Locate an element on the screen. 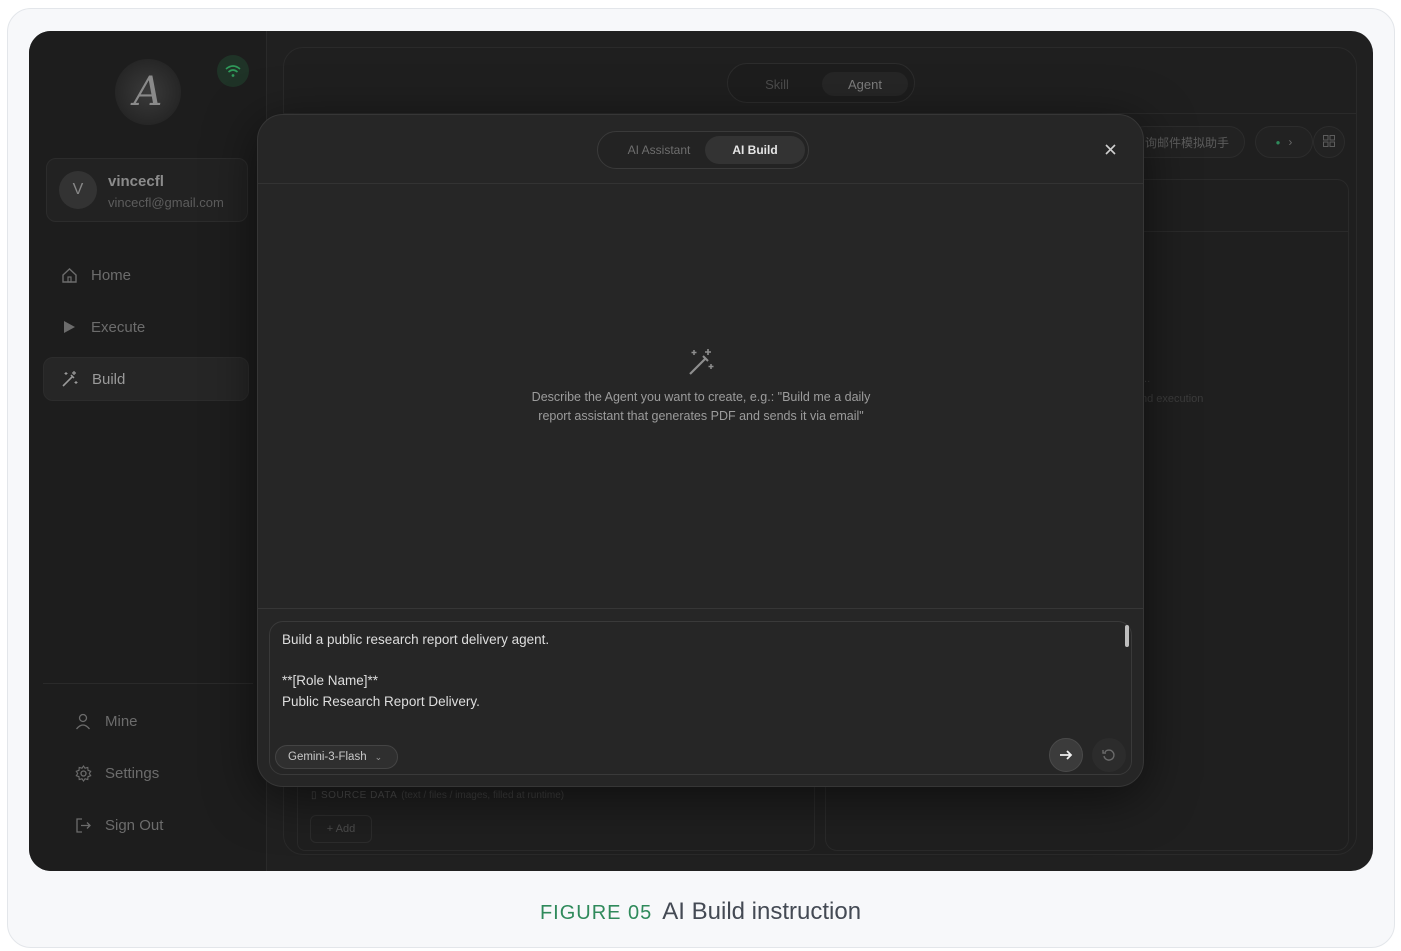  grid-icon is located at coordinates (1329, 142).